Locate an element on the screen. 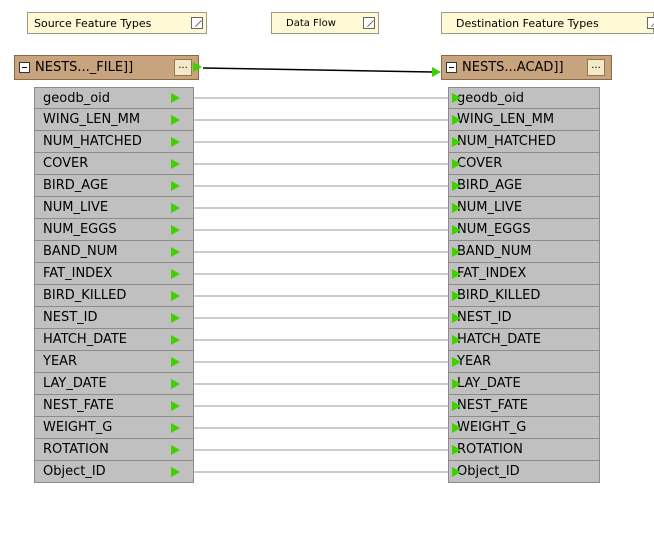 This screenshot has height=549, width=654. feature-connection-line is located at coordinates (318, 70).